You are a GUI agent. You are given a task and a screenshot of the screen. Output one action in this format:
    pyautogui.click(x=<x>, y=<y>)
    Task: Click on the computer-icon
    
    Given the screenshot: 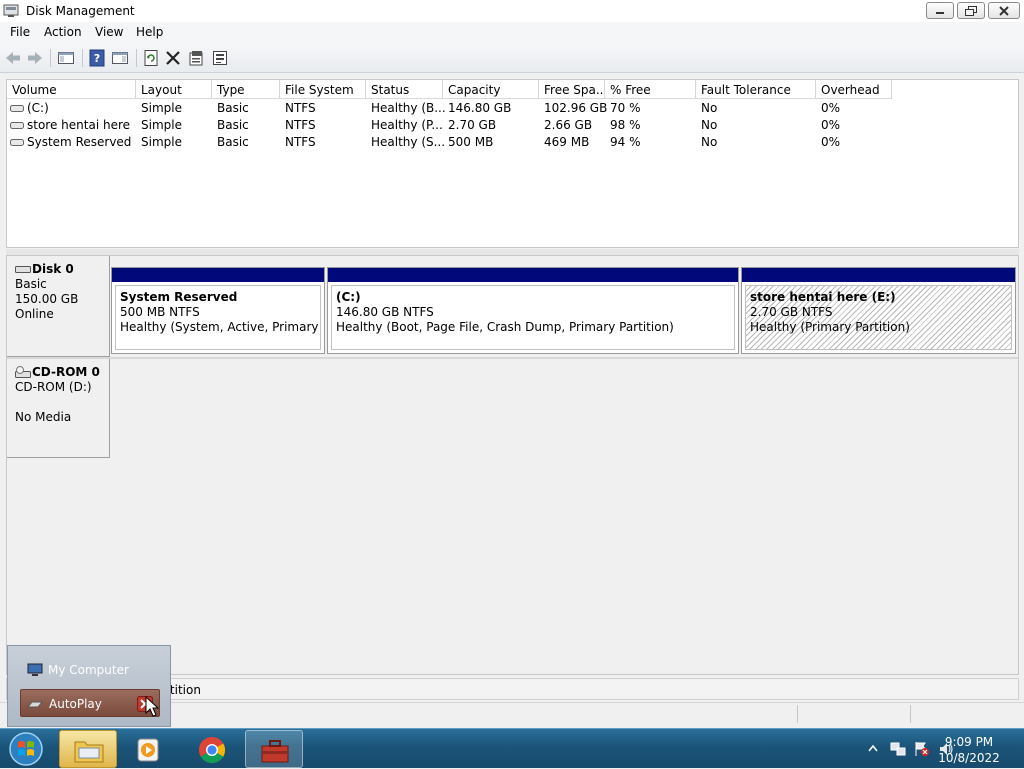 What is the action you would take?
    pyautogui.click(x=35, y=669)
    